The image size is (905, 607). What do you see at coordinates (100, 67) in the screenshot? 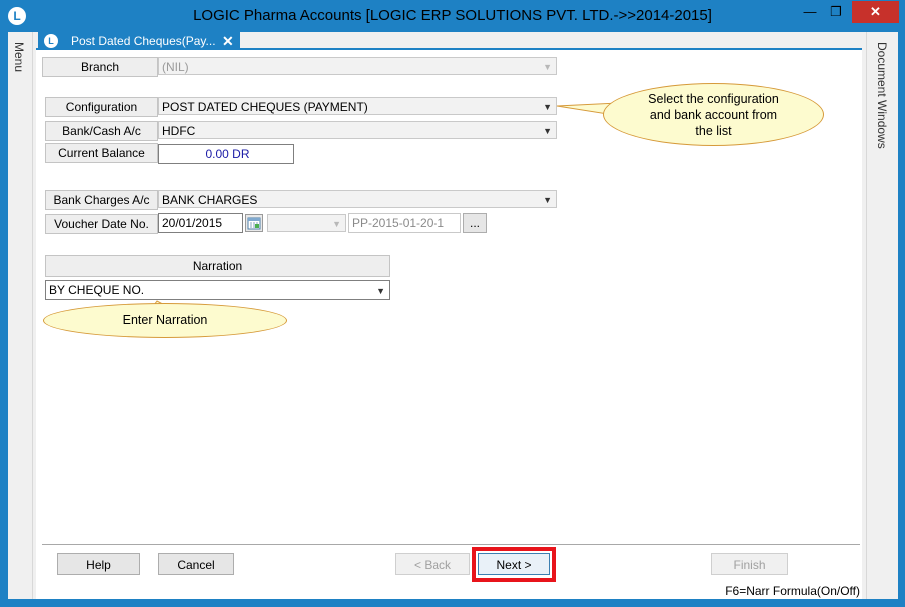
I see `branch-label: Branch` at bounding box center [100, 67].